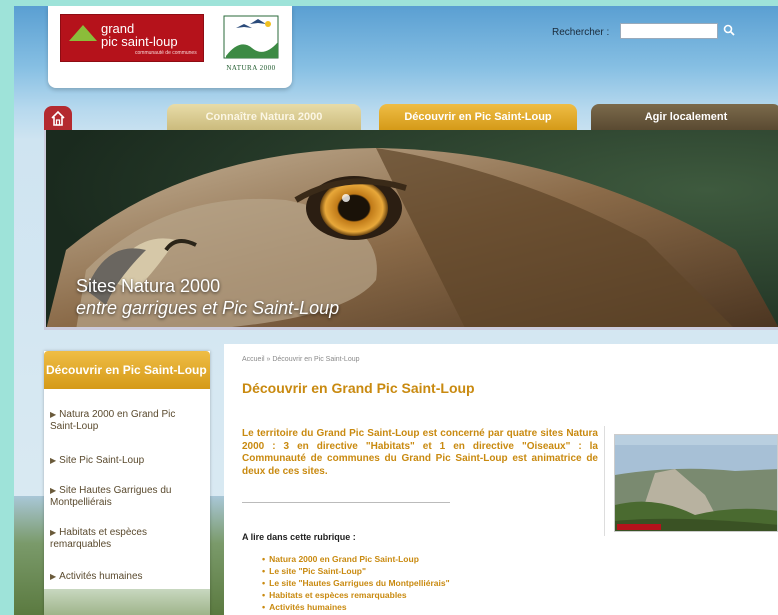 This screenshot has width=778, height=615. Describe the element at coordinates (356, 571) in the screenshot. I see `rubrique-link-pic-saint-loup: Le site "Pic Saint-Loup"` at that location.